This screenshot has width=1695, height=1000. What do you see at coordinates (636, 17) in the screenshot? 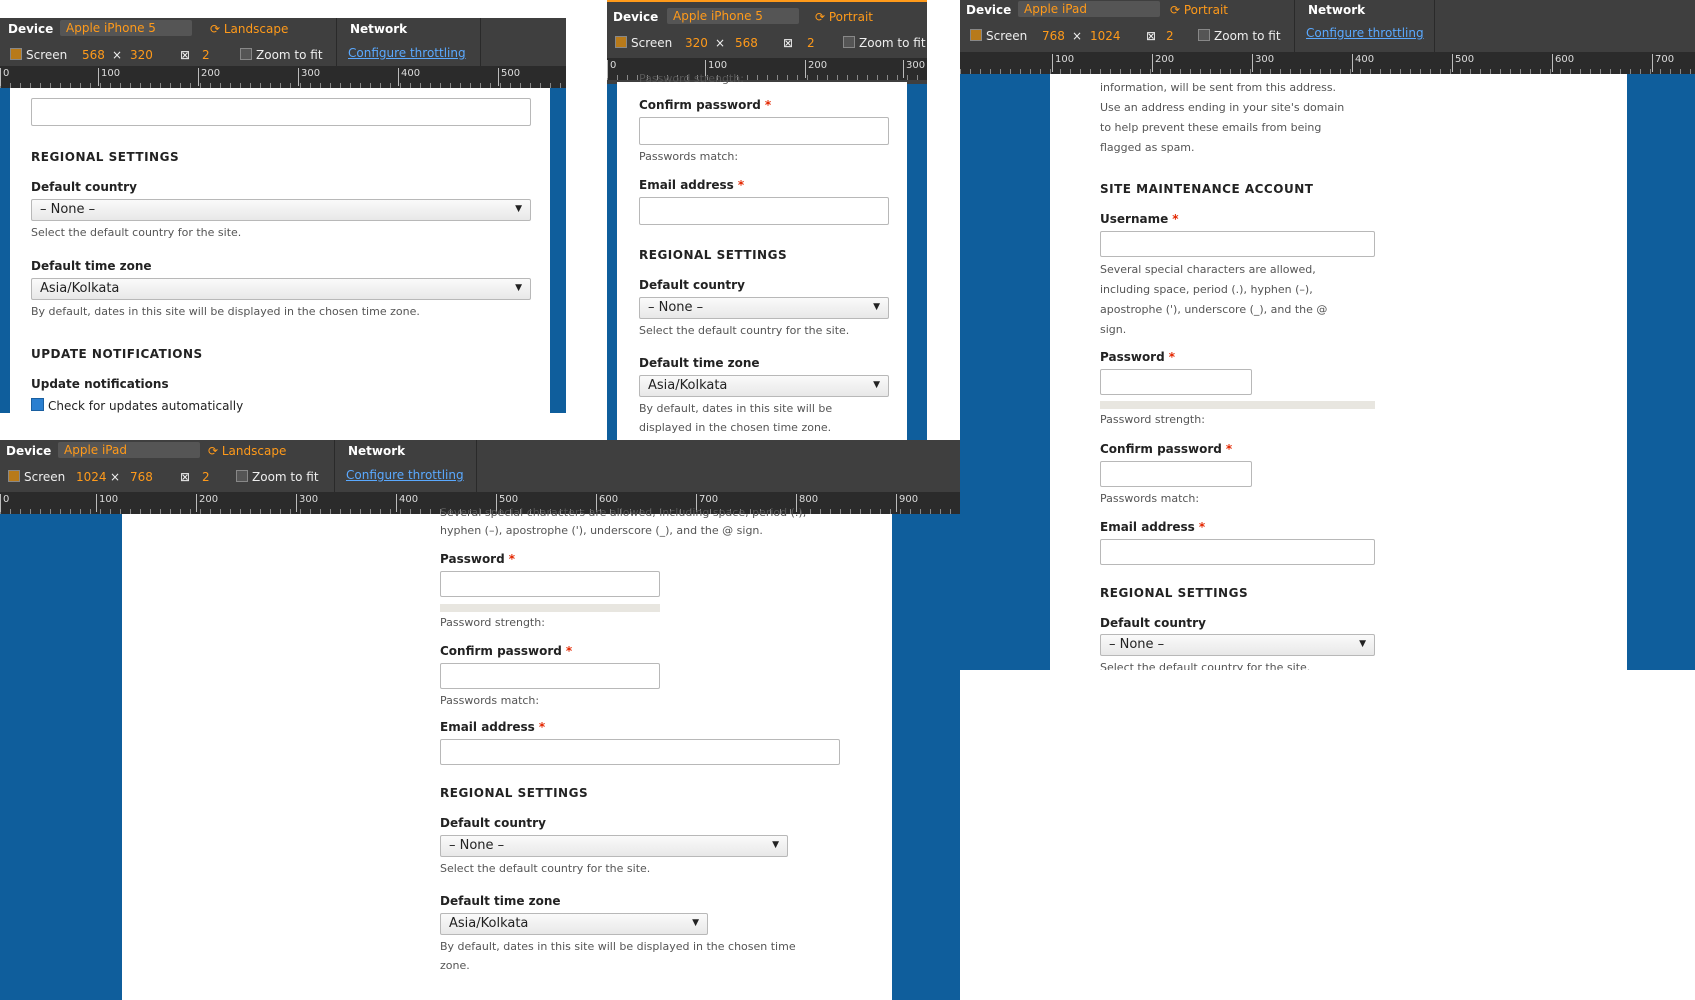
I see `device-label: Device` at bounding box center [636, 17].